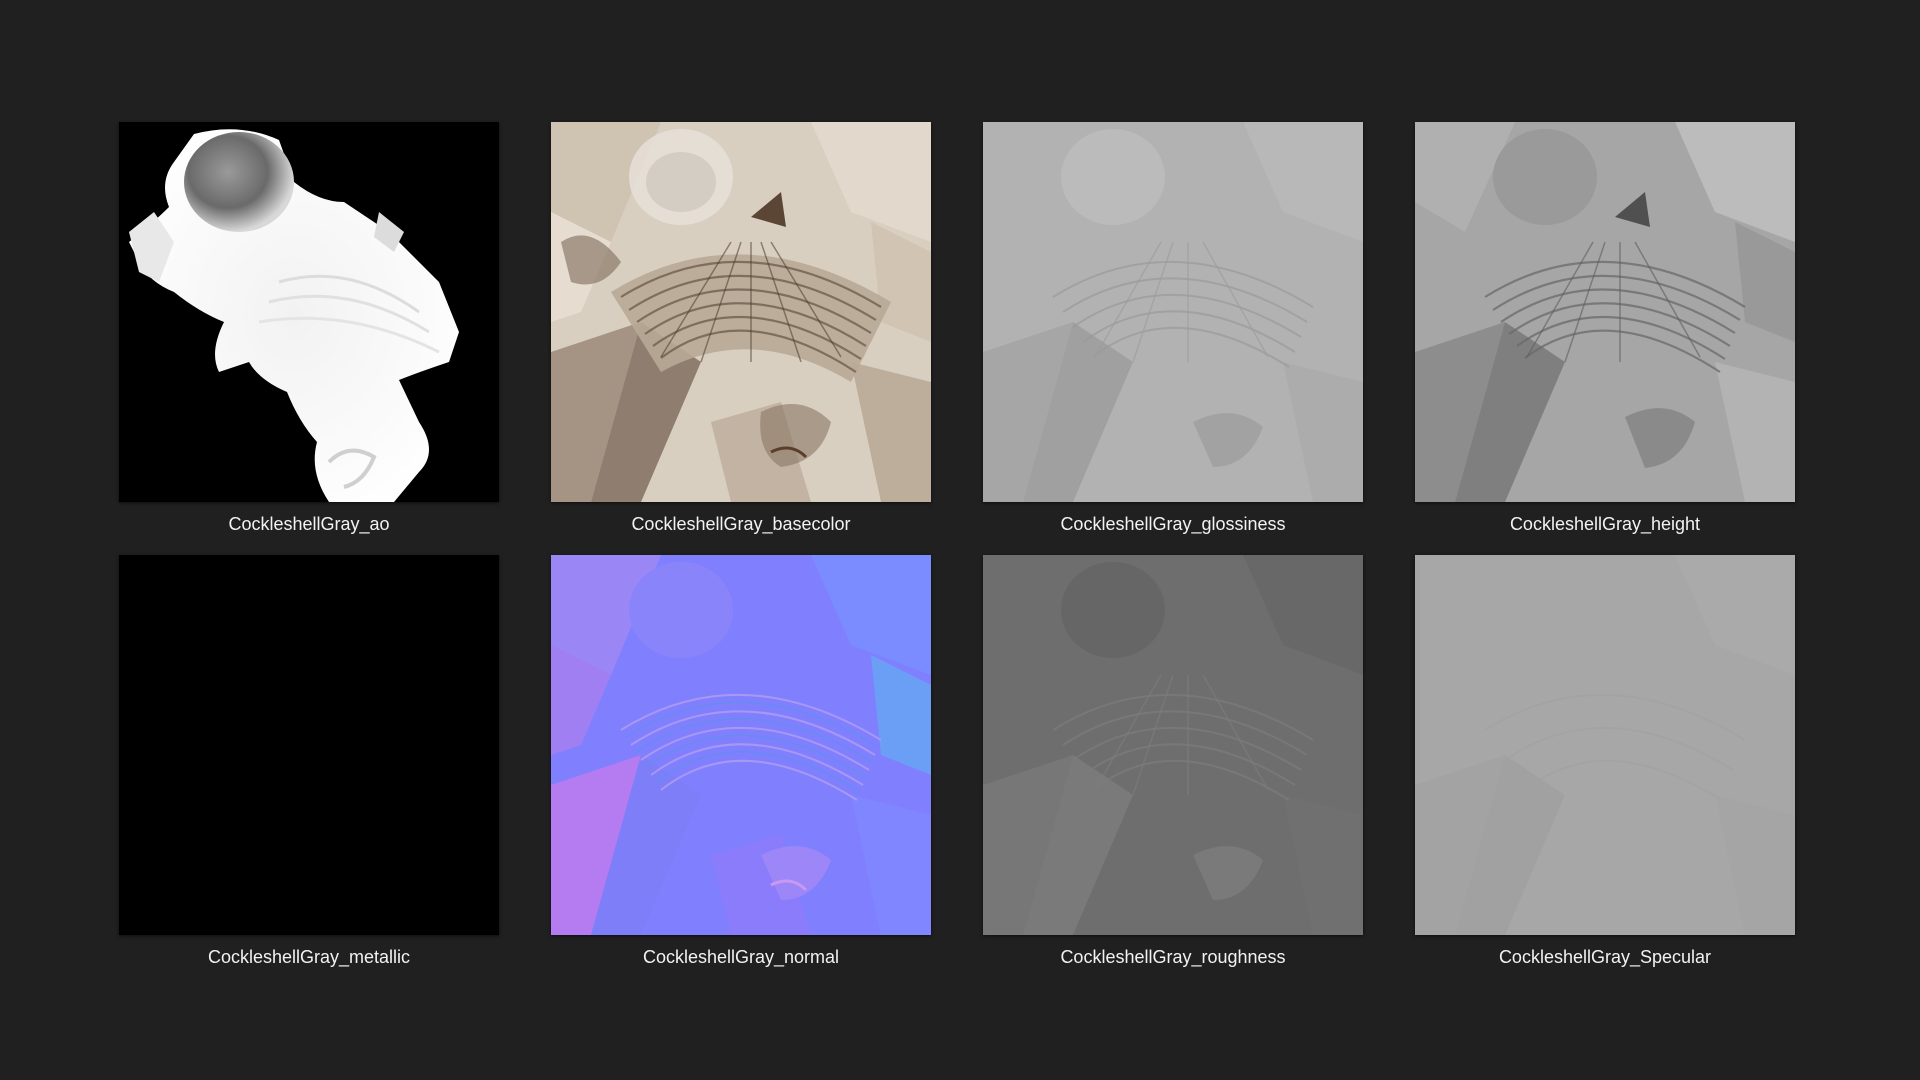 The height and width of the screenshot is (1080, 1920). I want to click on file-item-specular: CockleshellGray_Specular, so click(1605, 761).